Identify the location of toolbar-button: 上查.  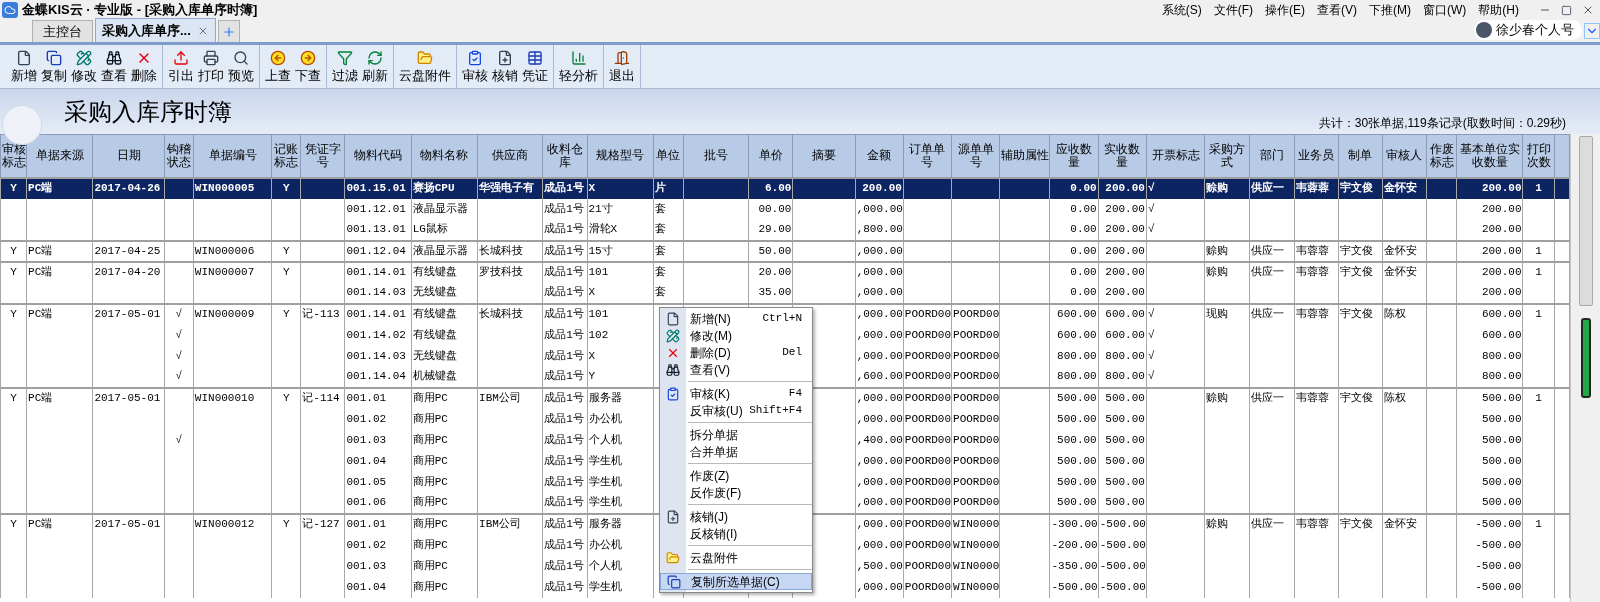
(278, 66).